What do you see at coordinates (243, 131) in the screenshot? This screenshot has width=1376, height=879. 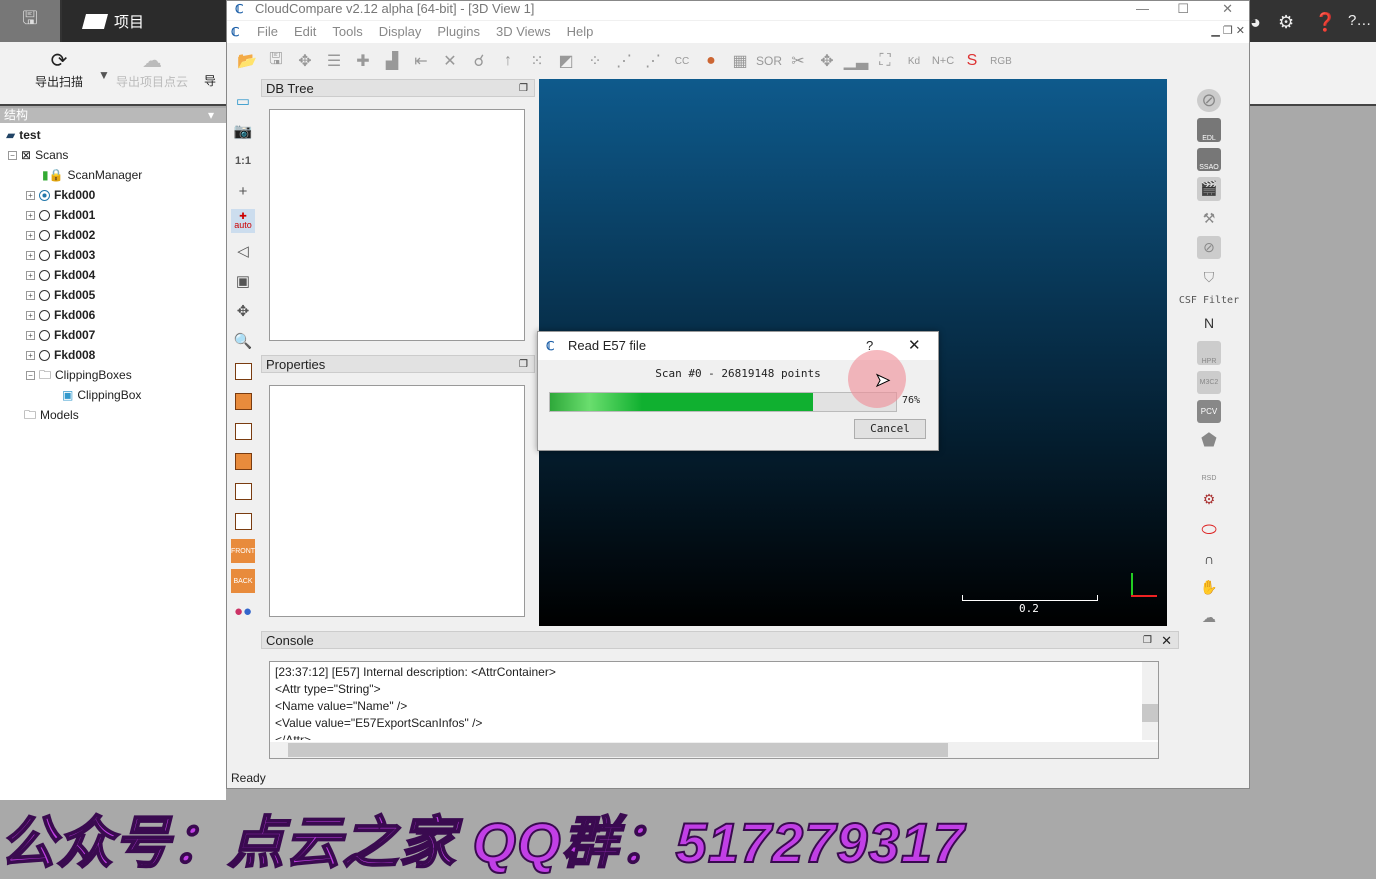 I see `camera-icon: 📷` at bounding box center [243, 131].